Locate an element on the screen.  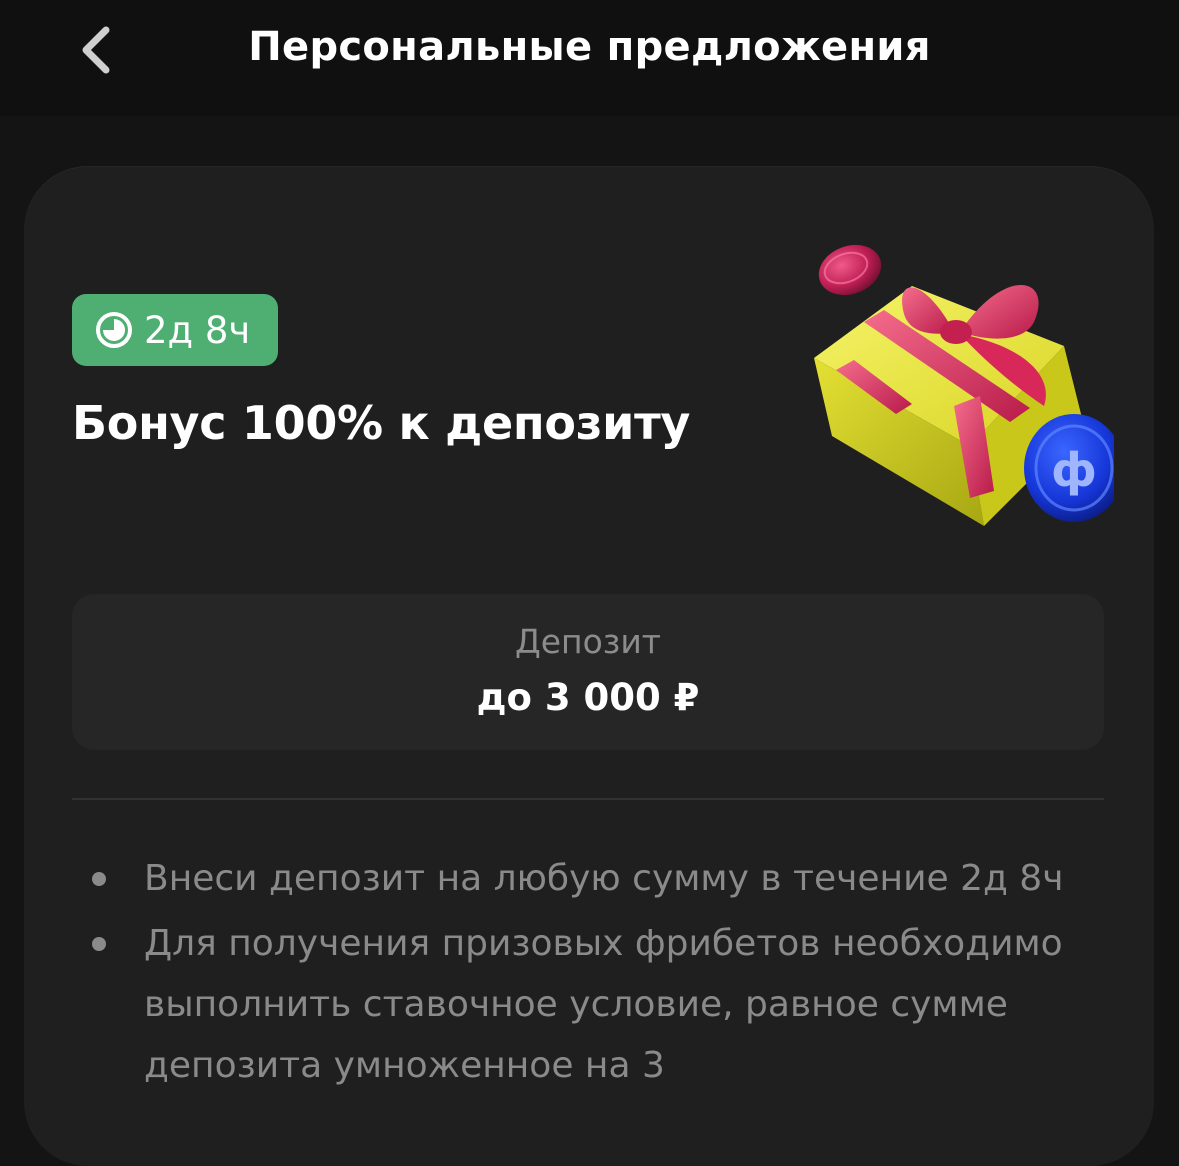
deposit-info: Депозит до 3 000 ₽ is located at coordinates (588, 672).